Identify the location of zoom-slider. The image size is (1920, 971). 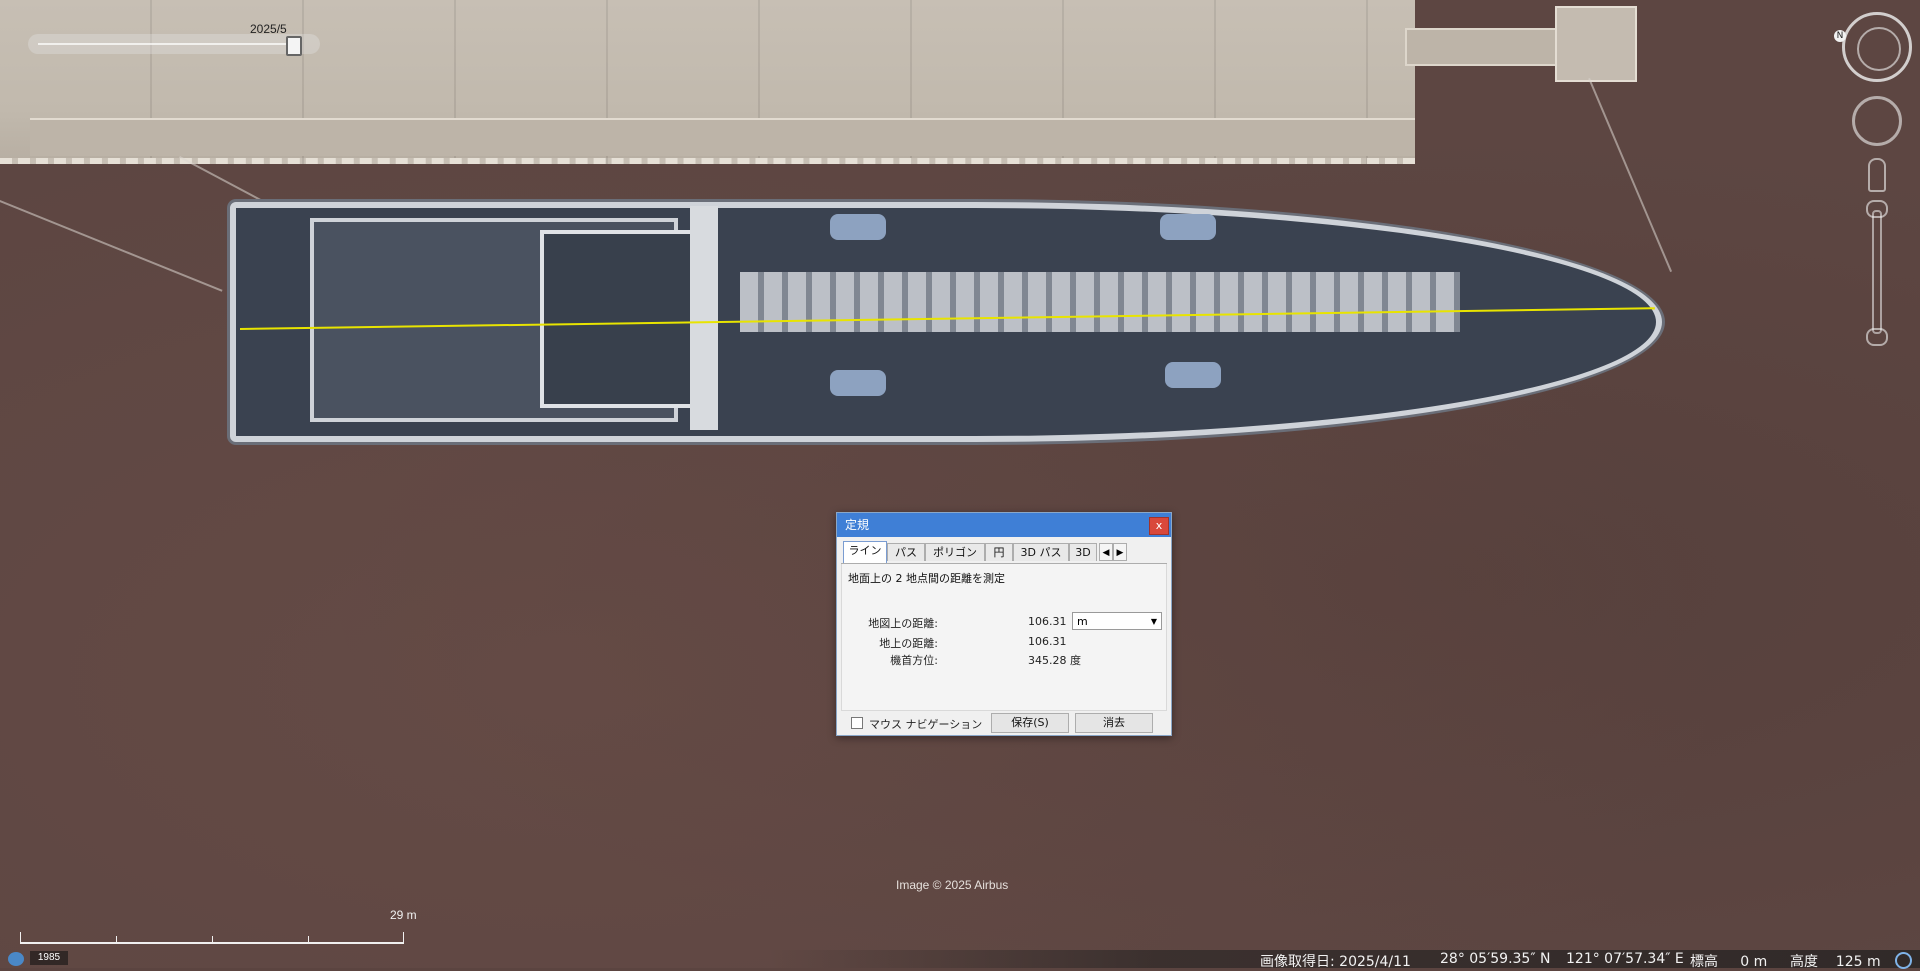
(1877, 272).